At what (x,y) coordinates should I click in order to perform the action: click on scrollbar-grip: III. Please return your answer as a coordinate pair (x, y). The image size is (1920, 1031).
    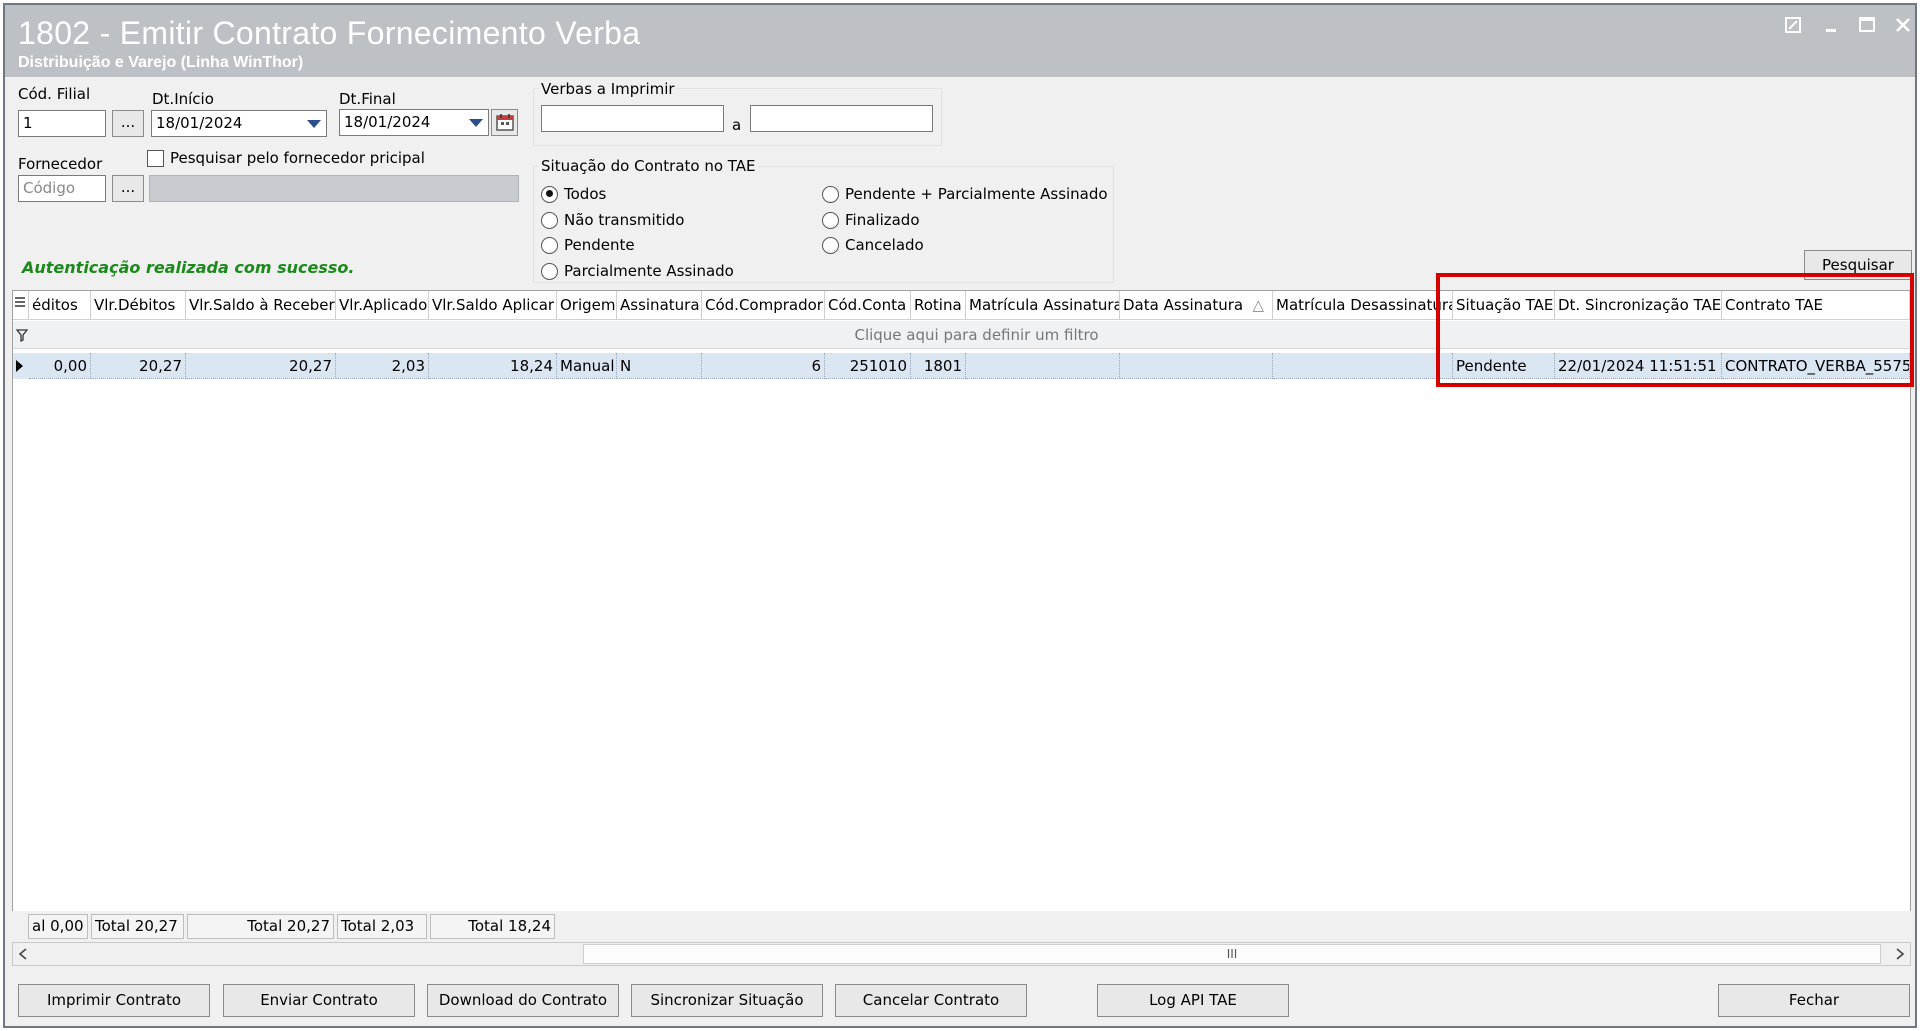
    Looking at the image, I should click on (1232, 954).